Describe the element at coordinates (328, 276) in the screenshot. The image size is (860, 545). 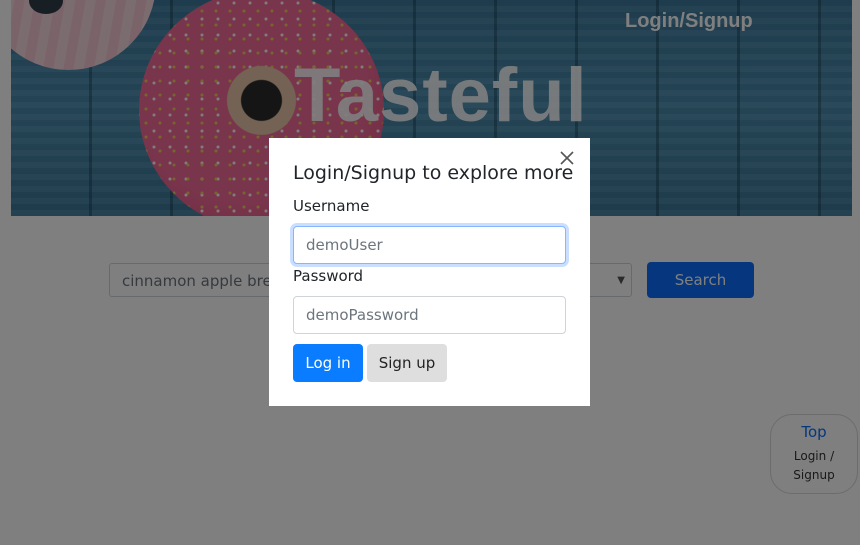
I see `password-label: Password` at that location.